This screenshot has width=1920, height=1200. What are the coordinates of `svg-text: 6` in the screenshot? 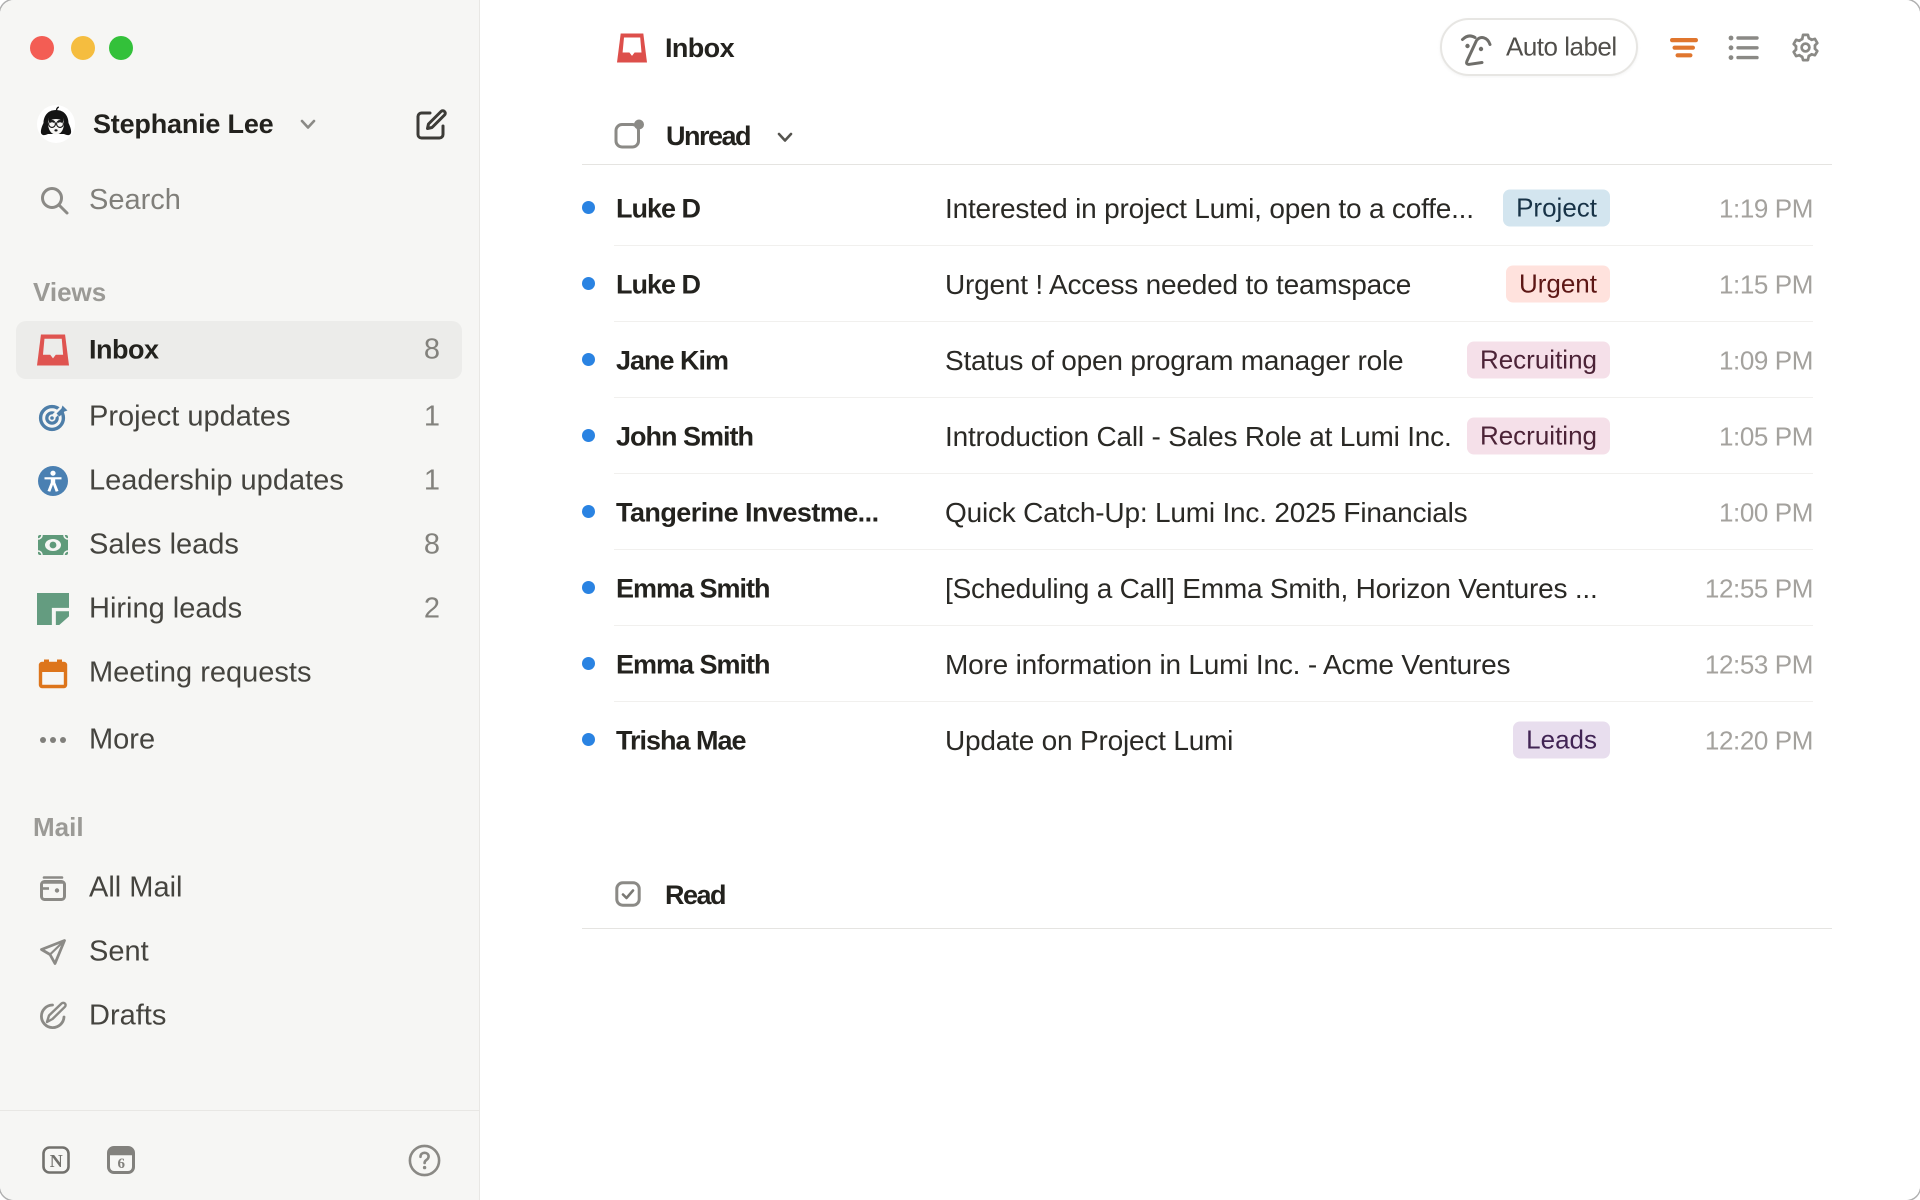 It's located at (121, 1164).